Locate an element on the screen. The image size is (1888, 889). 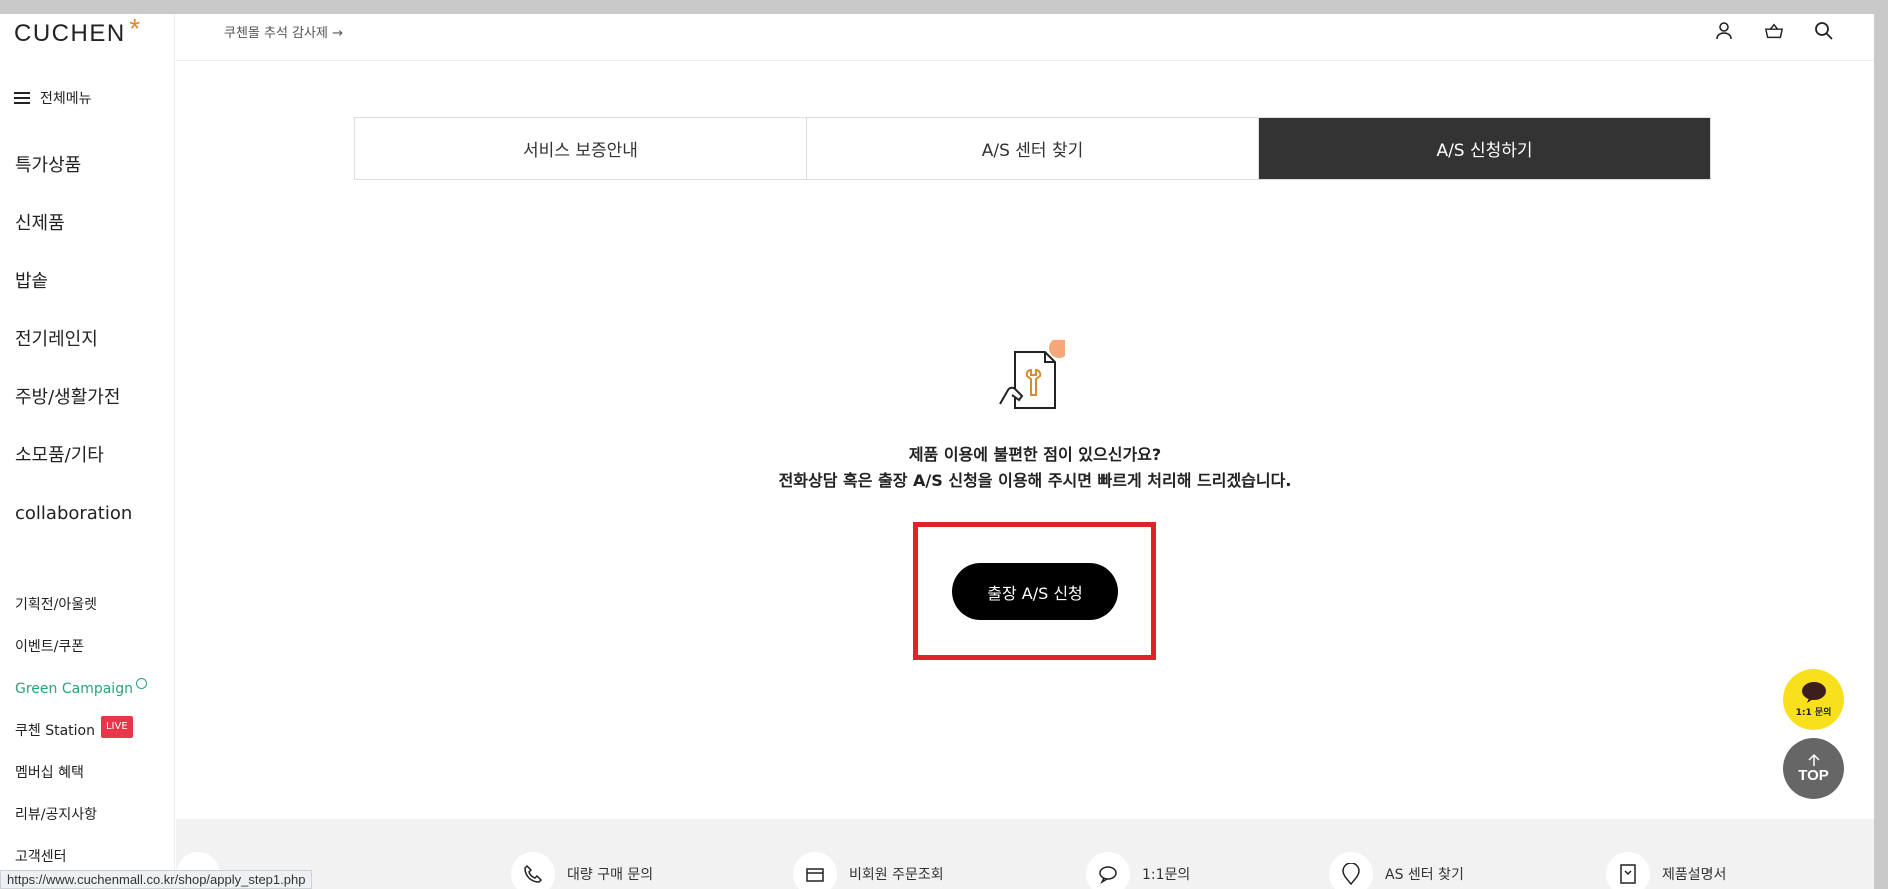
link-label: 멤버십 혜택 is located at coordinates (49, 773).